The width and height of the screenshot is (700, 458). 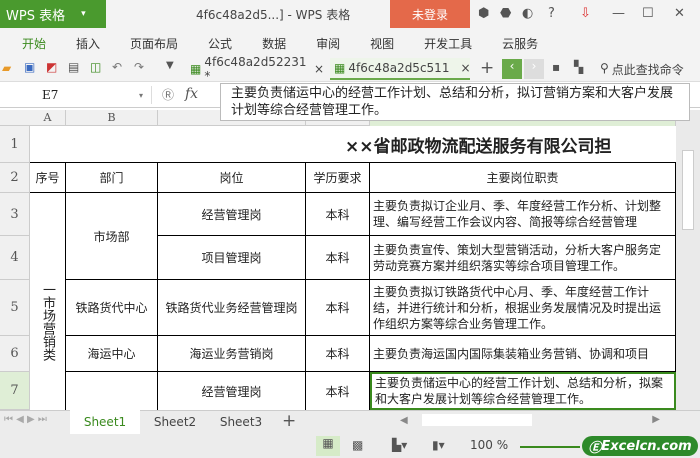 I want to click on undo-icon: ↶, so click(x=117, y=67).